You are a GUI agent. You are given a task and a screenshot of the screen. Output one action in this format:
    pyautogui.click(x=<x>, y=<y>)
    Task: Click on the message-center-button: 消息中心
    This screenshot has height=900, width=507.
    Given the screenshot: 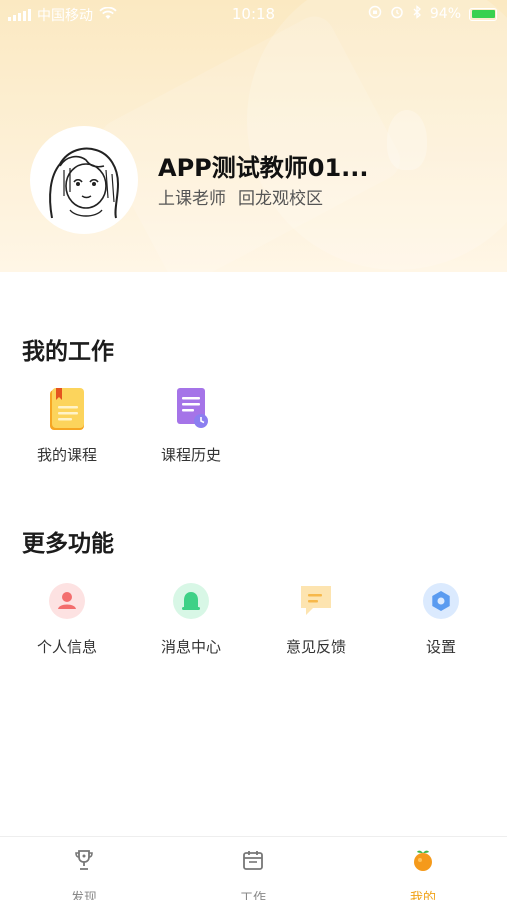 What is the action you would take?
    pyautogui.click(x=191, y=617)
    